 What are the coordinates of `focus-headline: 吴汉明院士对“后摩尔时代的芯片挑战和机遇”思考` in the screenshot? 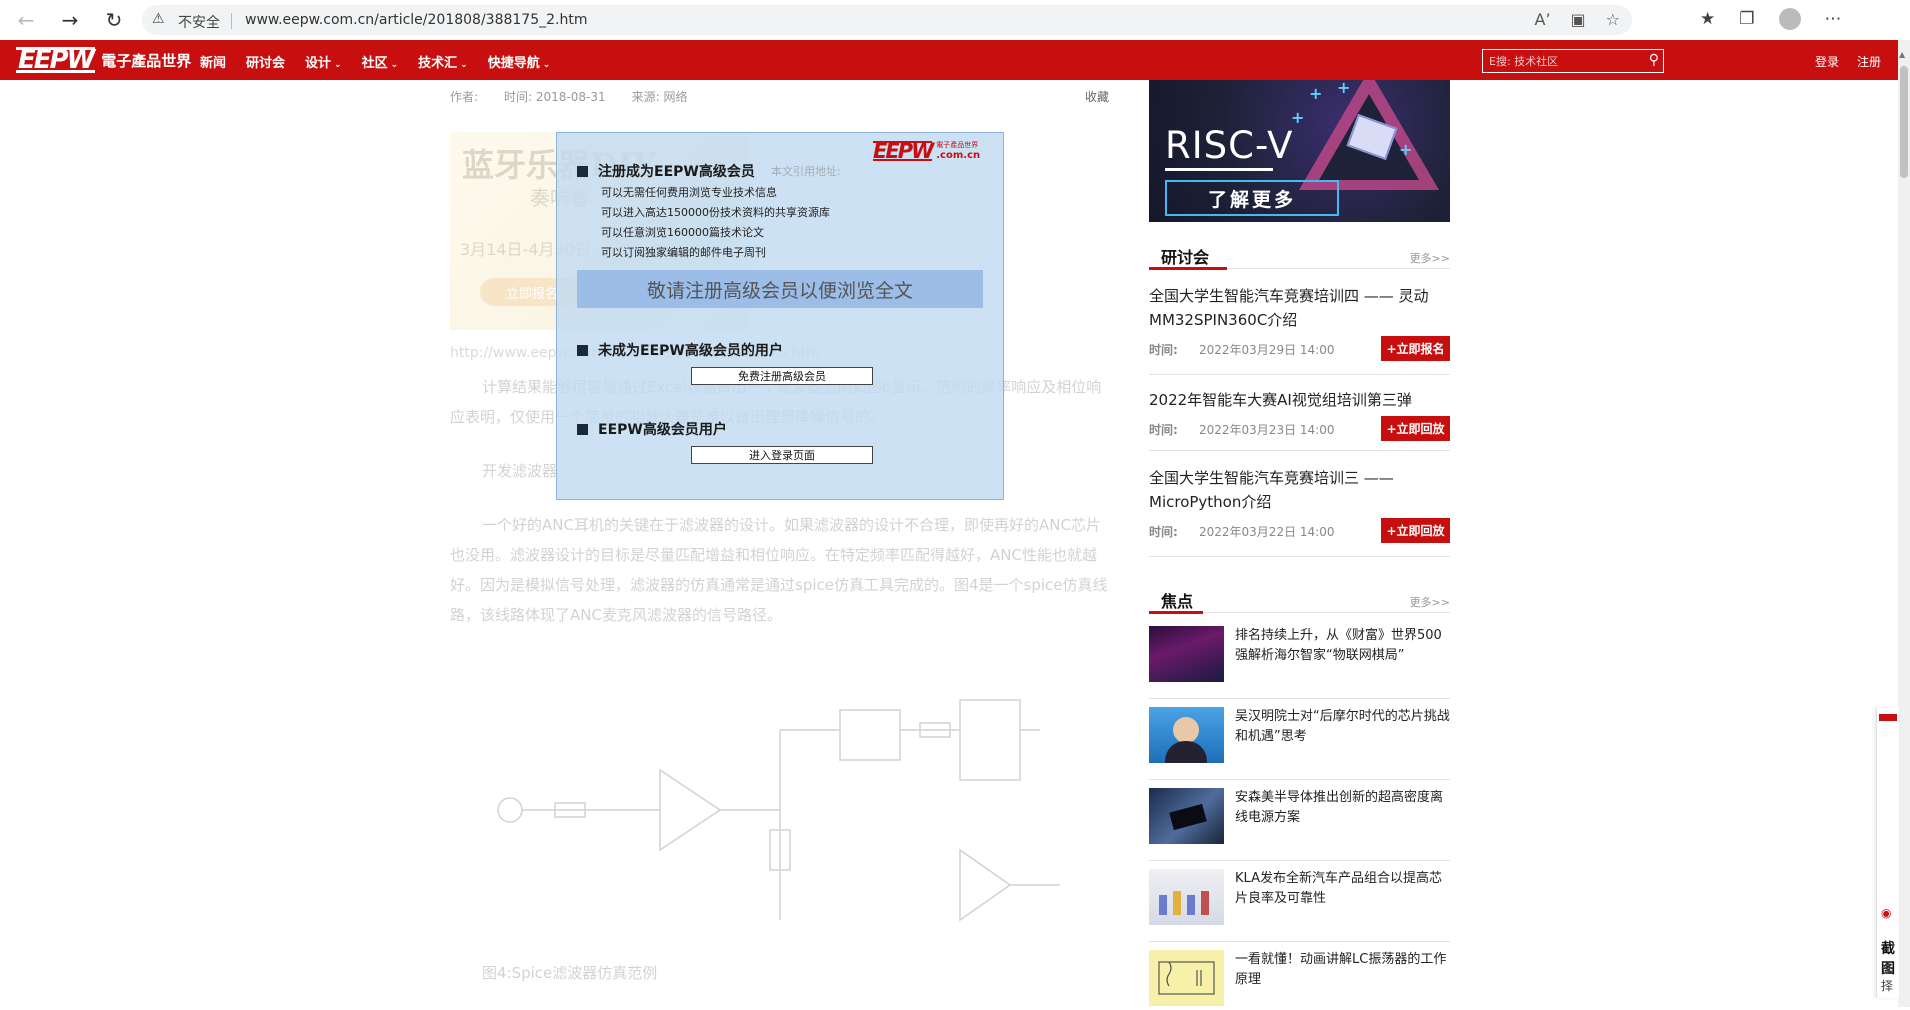 It's located at (1342, 727).